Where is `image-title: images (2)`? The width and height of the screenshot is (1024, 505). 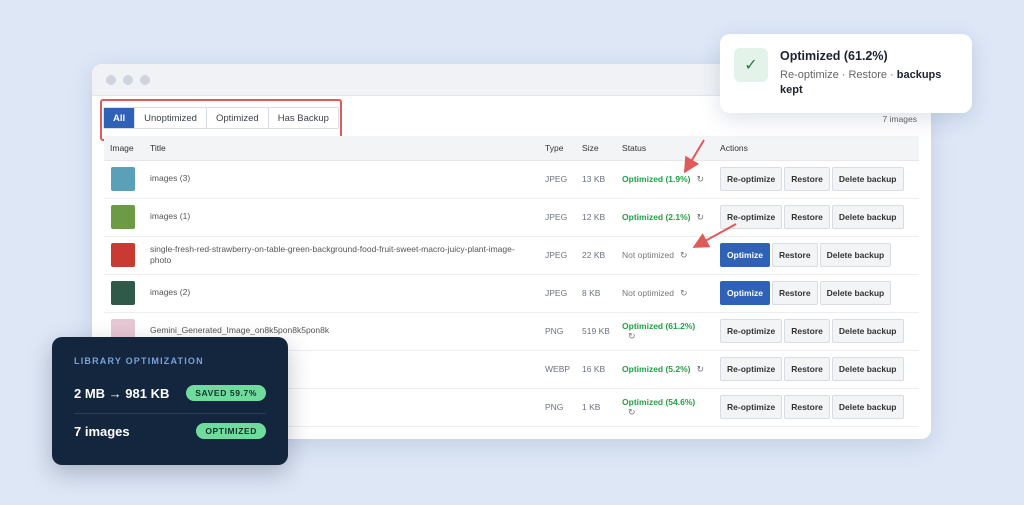
image-title: images (2) is located at coordinates (170, 292).